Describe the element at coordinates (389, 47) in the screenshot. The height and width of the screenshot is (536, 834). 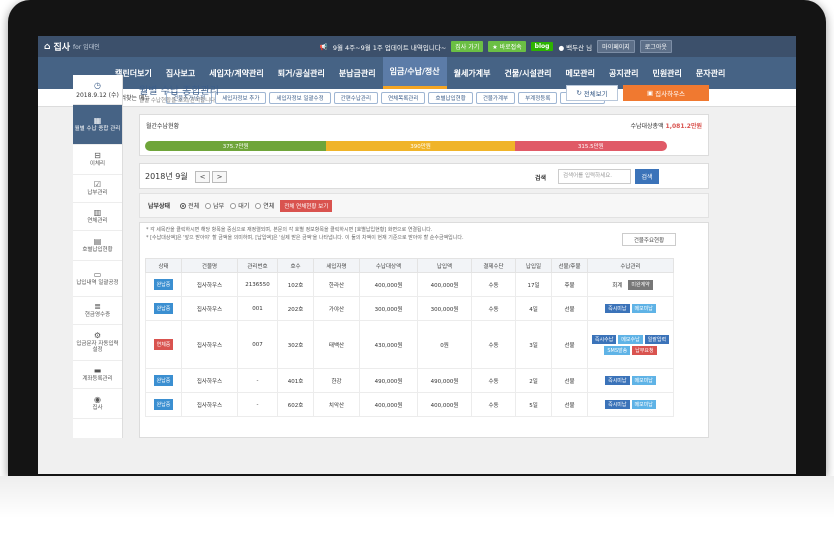
I see `update-notice: 9월 4주~9월 1주 업데이트 내역입니다~` at that location.